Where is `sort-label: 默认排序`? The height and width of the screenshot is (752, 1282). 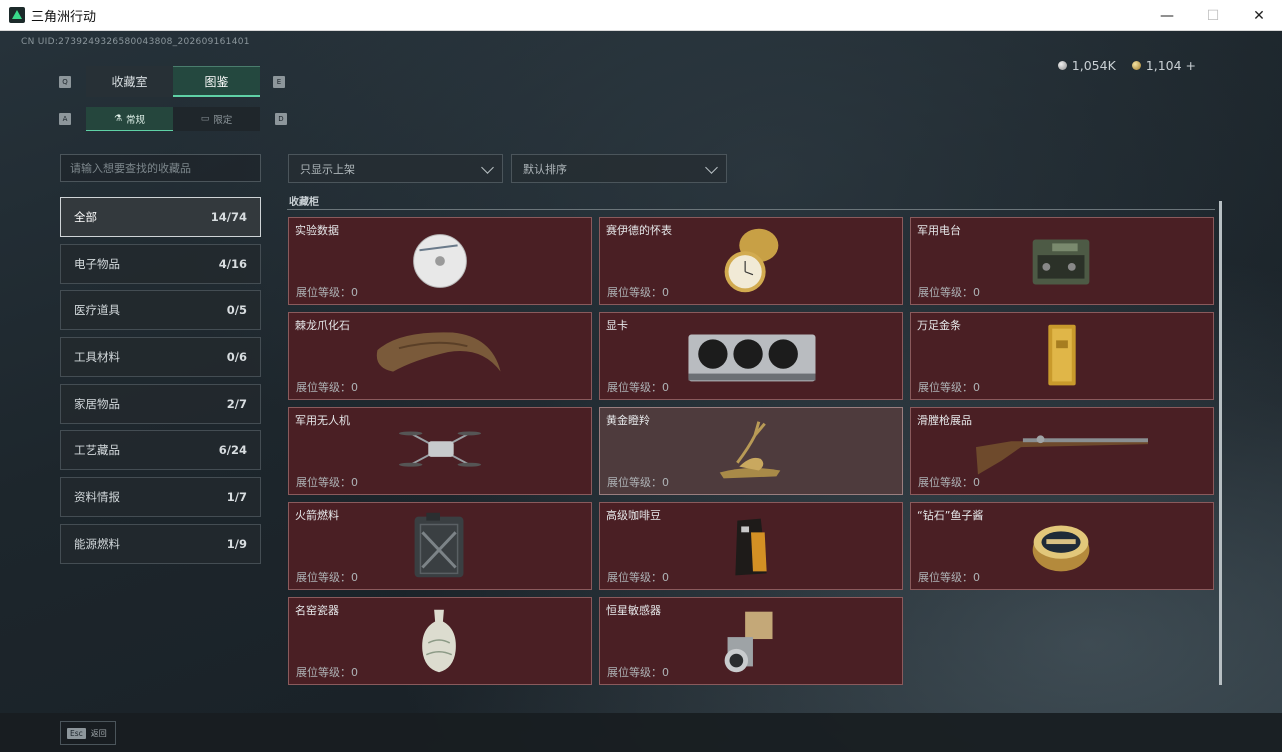
sort-label: 默认排序 is located at coordinates (545, 169).